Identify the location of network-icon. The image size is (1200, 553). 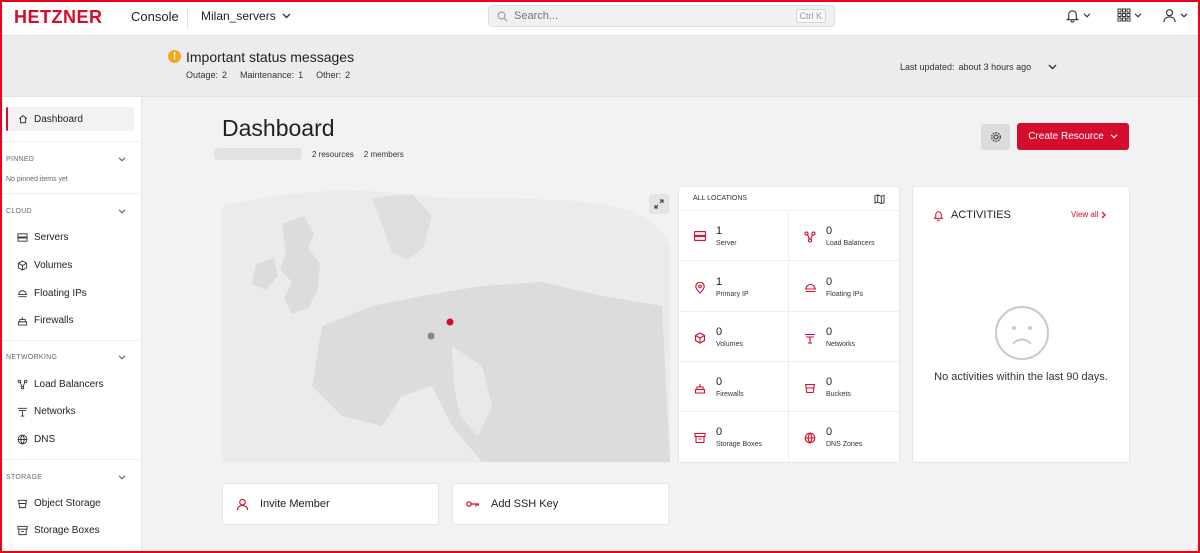
(810, 338).